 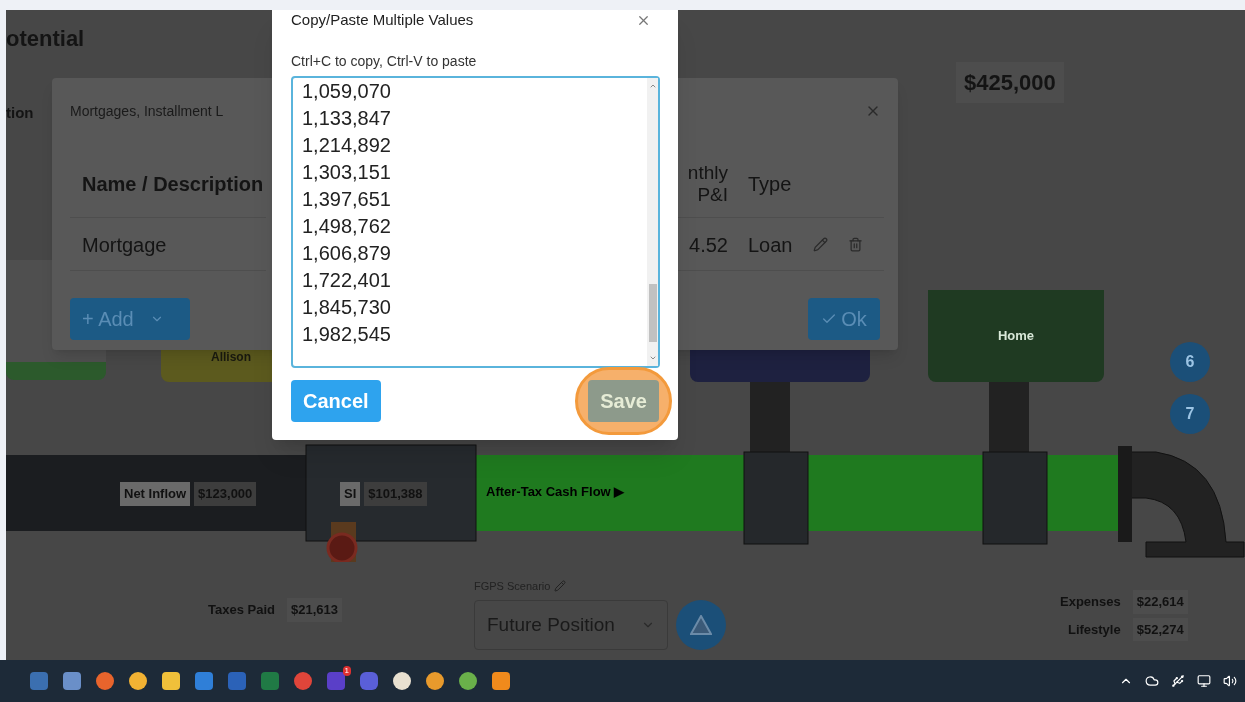 I want to click on step-button: 6, so click(x=1190, y=362).